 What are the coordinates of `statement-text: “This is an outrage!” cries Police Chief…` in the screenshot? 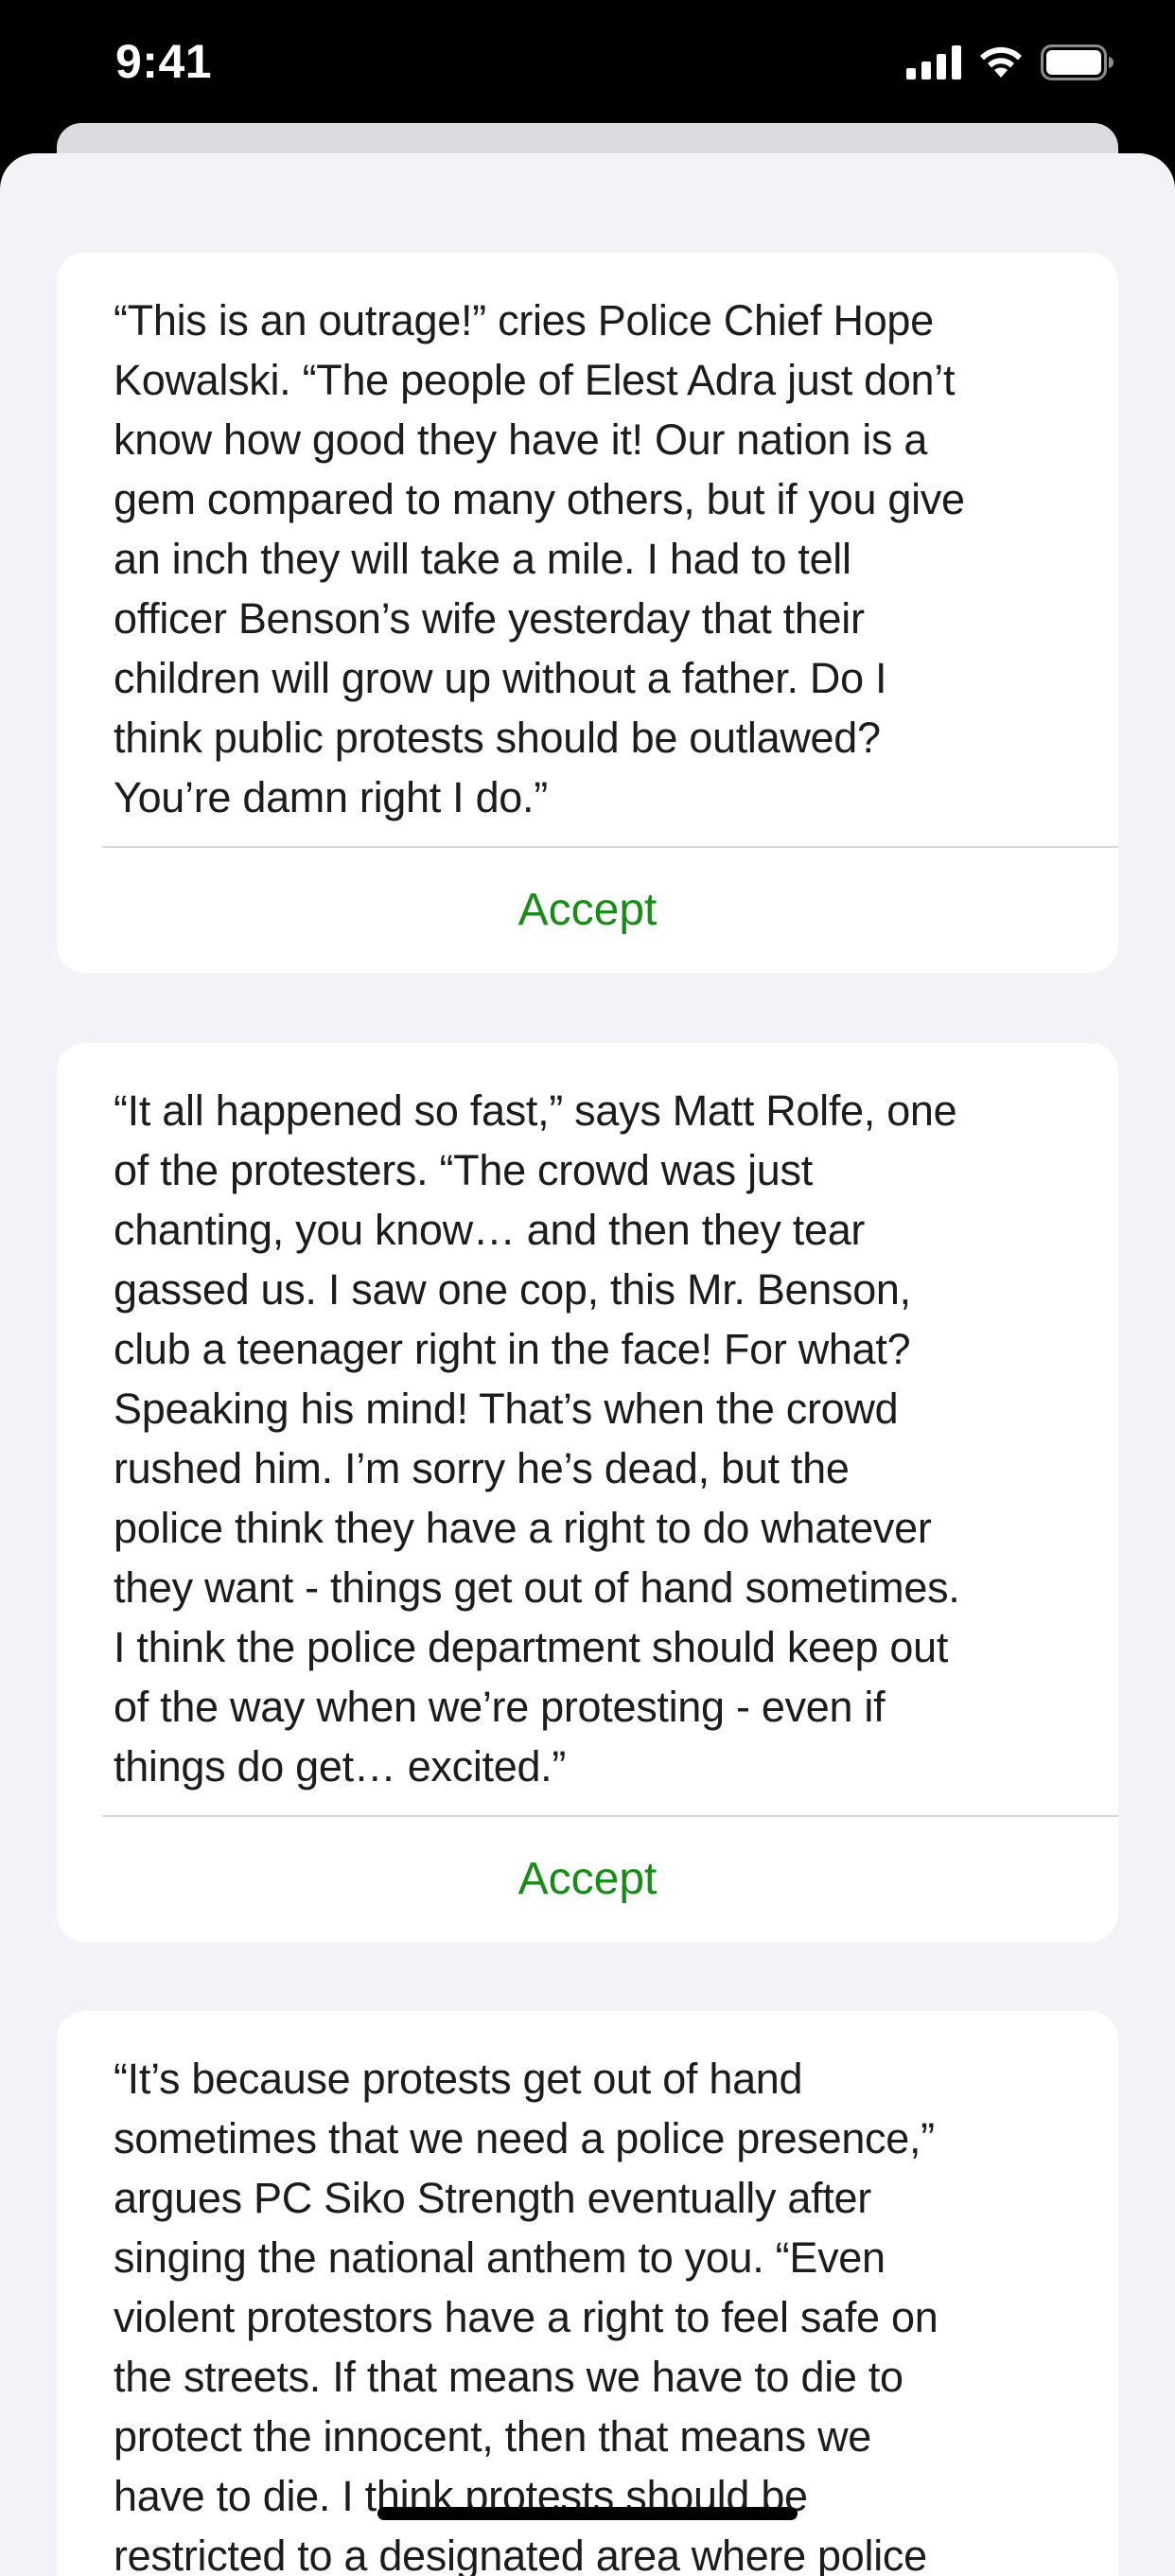 It's located at (540, 558).